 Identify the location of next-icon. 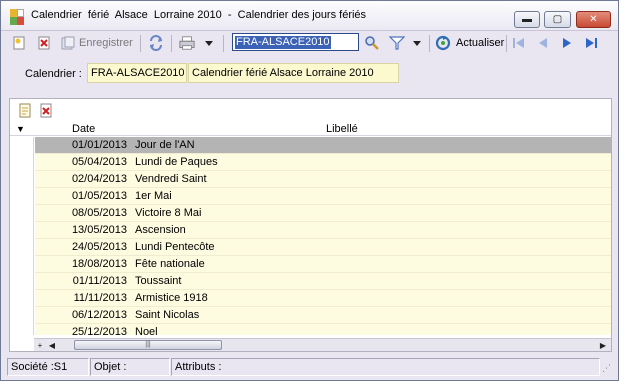
(567, 43).